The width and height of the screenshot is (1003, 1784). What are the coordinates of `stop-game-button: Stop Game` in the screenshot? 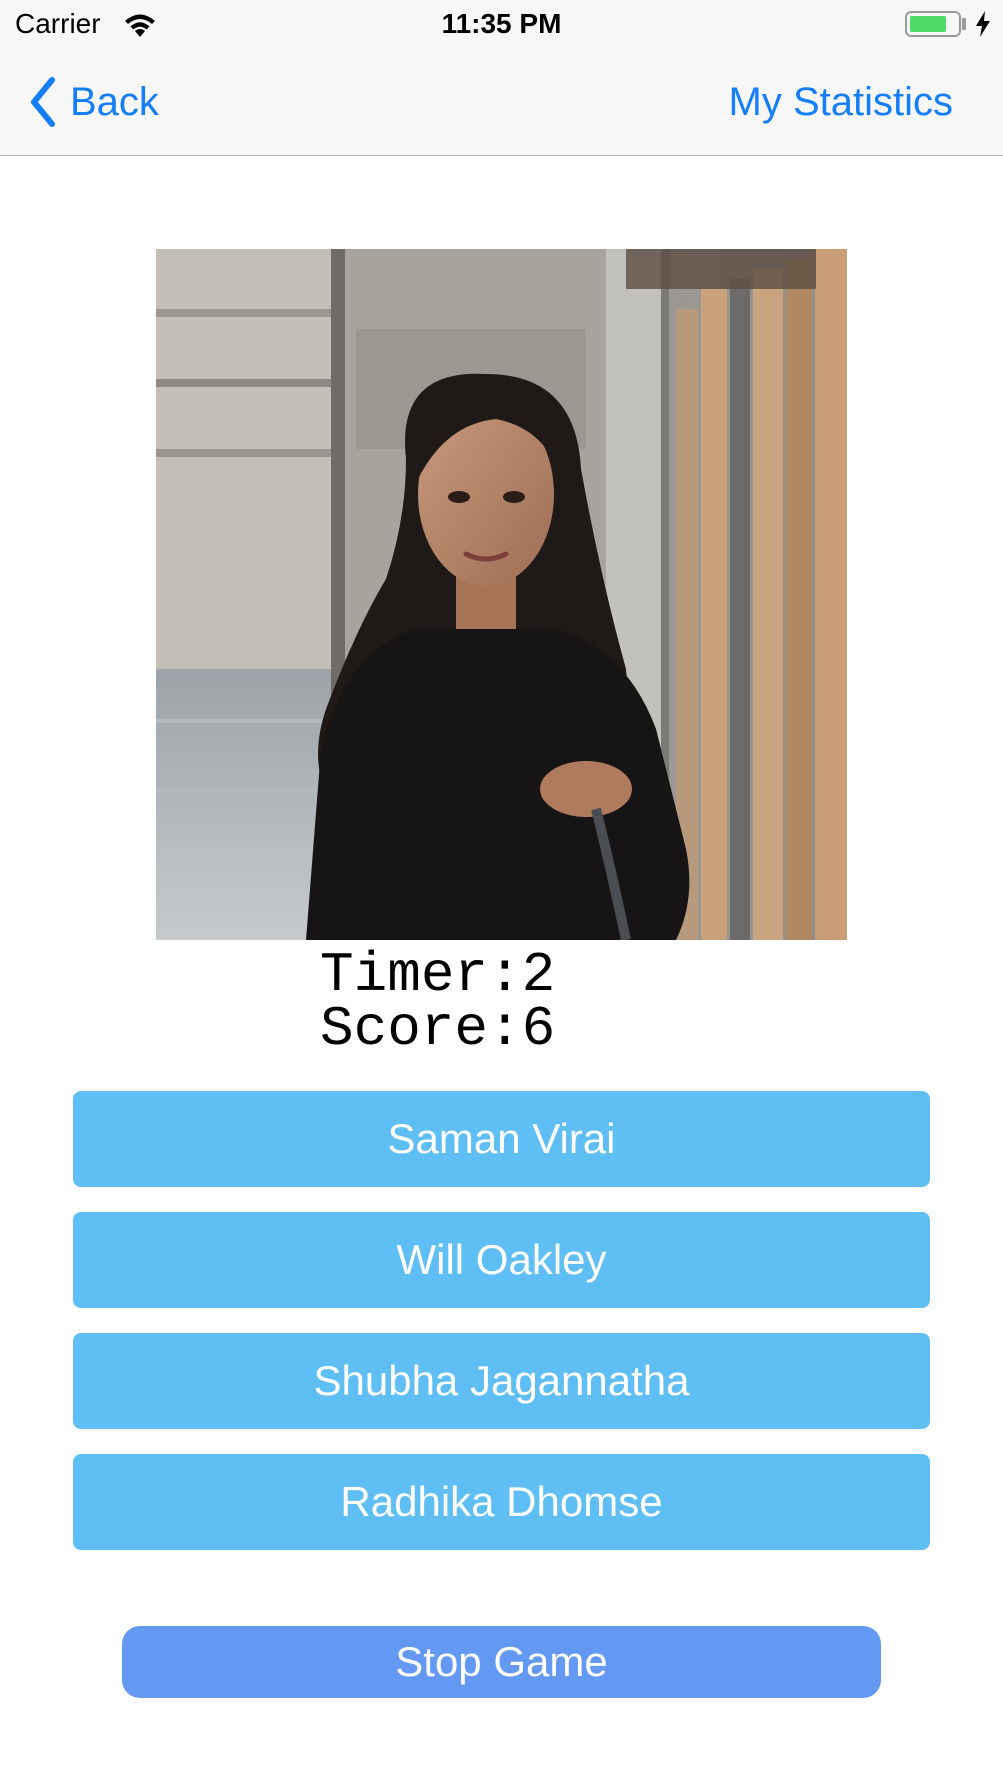 It's located at (501, 1662).